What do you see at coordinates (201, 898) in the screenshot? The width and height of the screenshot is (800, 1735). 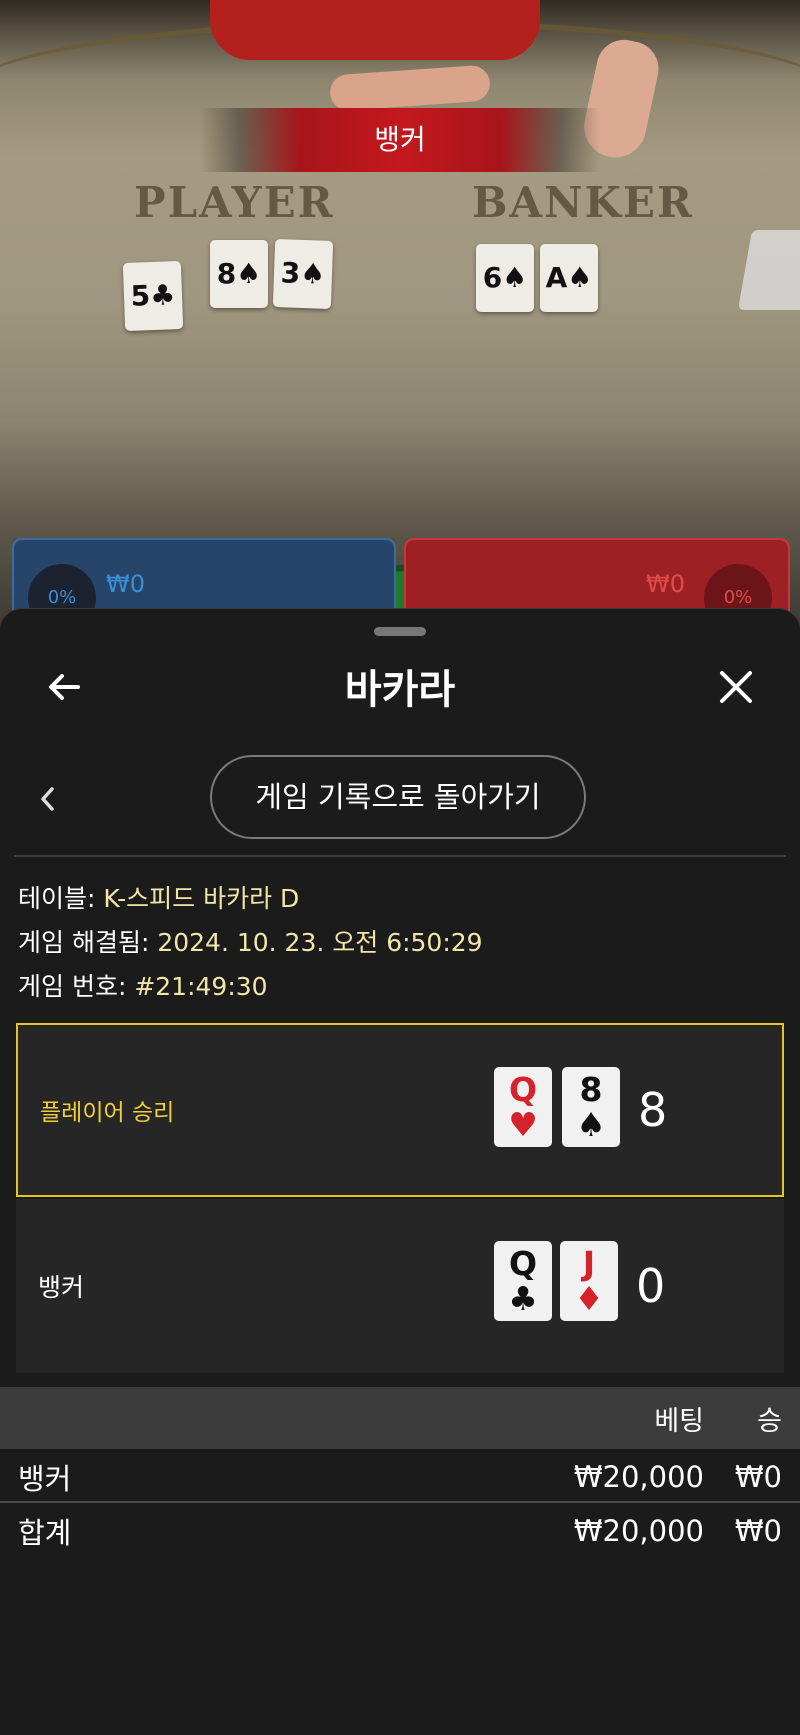 I see `table-info-value: K-스피드 바카라 D` at bounding box center [201, 898].